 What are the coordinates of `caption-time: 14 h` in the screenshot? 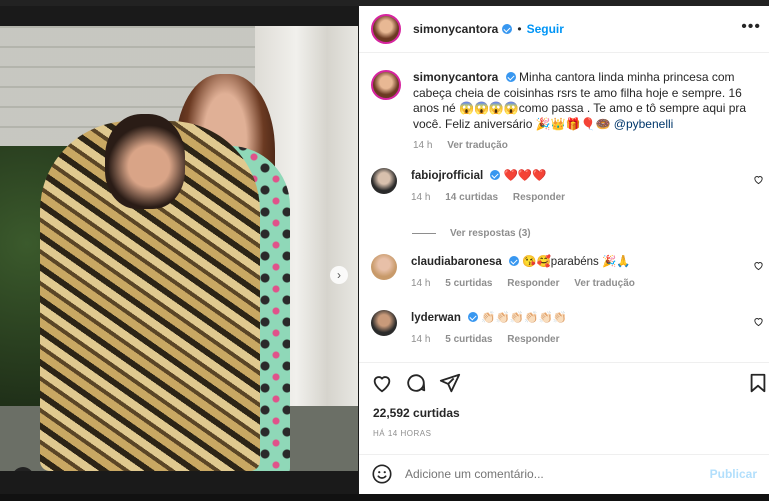 It's located at (423, 145).